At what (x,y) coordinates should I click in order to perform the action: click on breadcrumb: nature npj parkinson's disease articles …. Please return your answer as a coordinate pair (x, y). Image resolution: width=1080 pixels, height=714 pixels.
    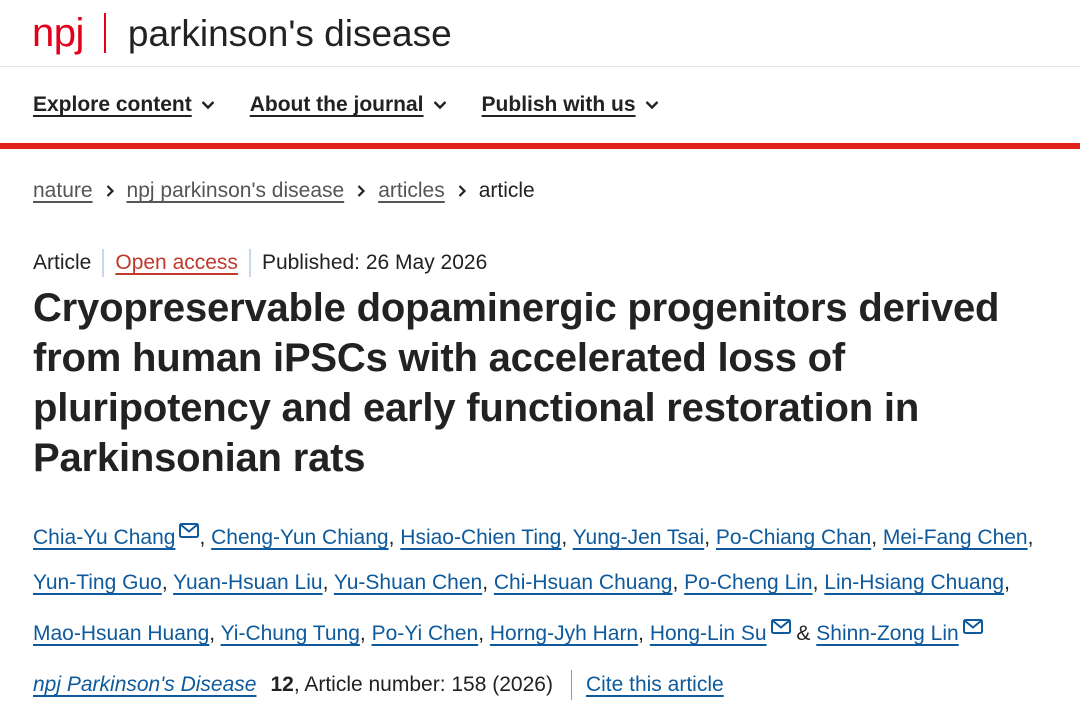
    Looking at the image, I should click on (540, 191).